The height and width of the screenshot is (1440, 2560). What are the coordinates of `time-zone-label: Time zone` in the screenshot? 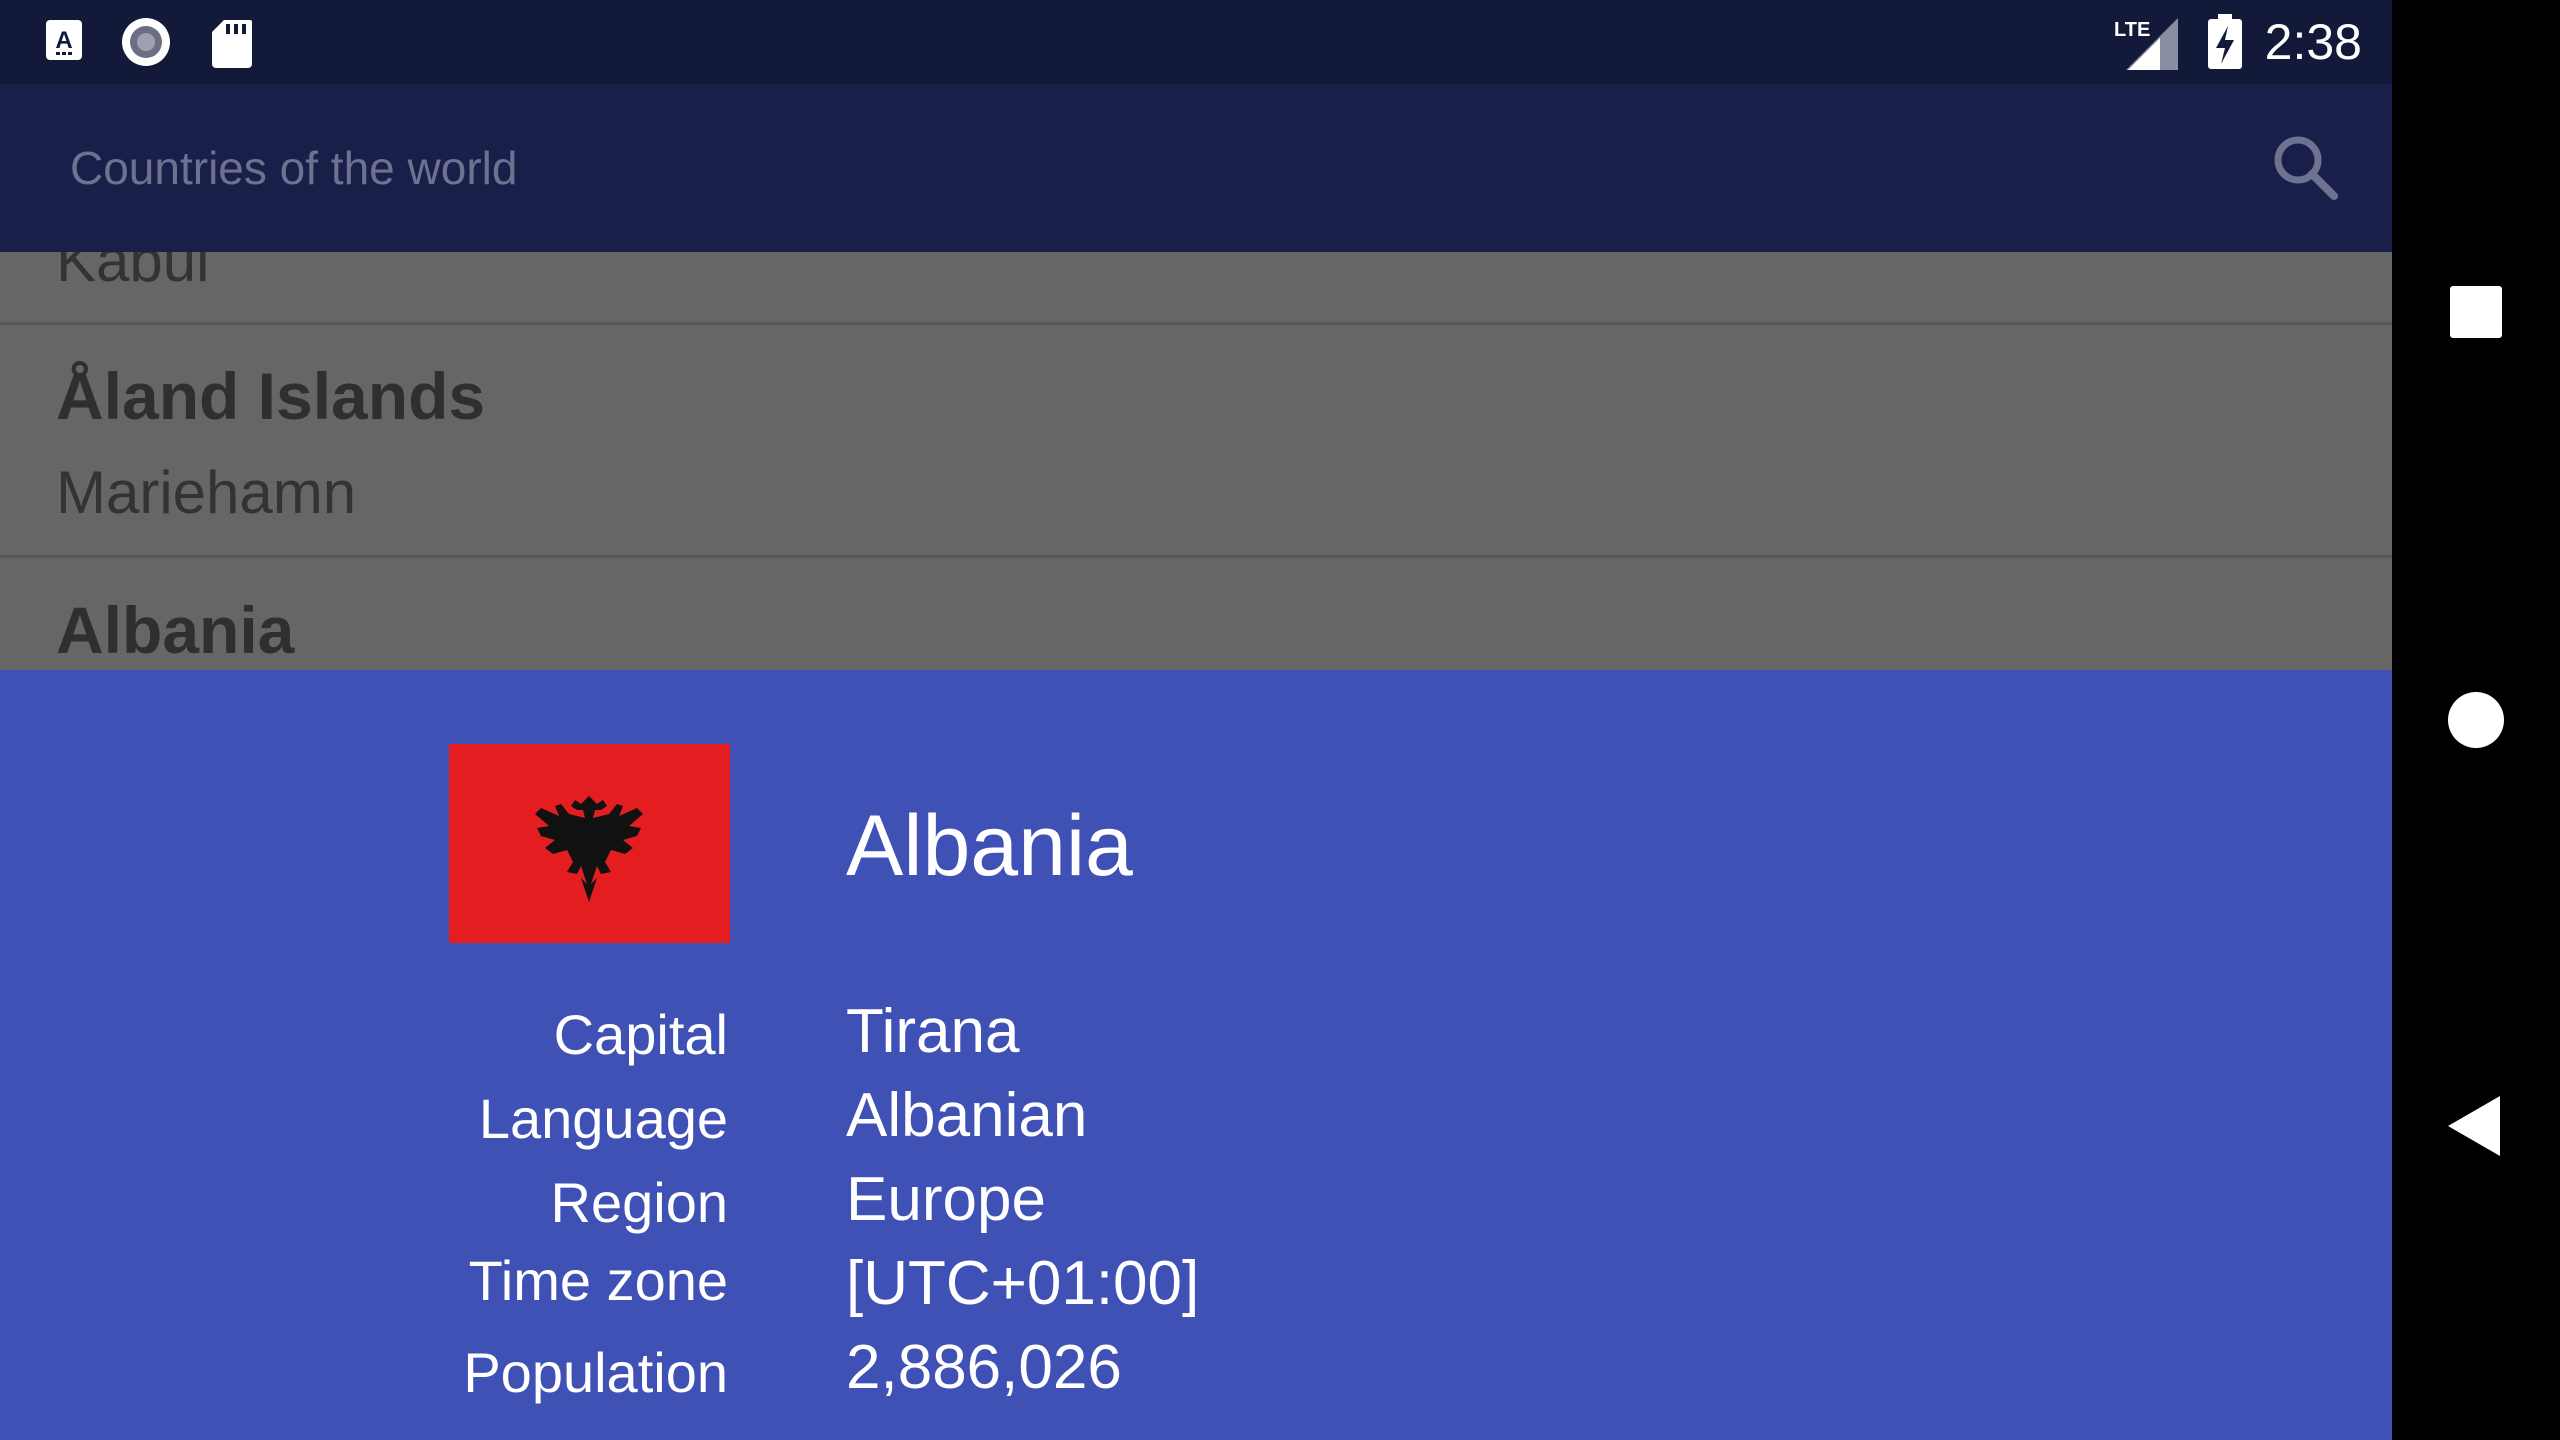 It's located at (598, 1280).